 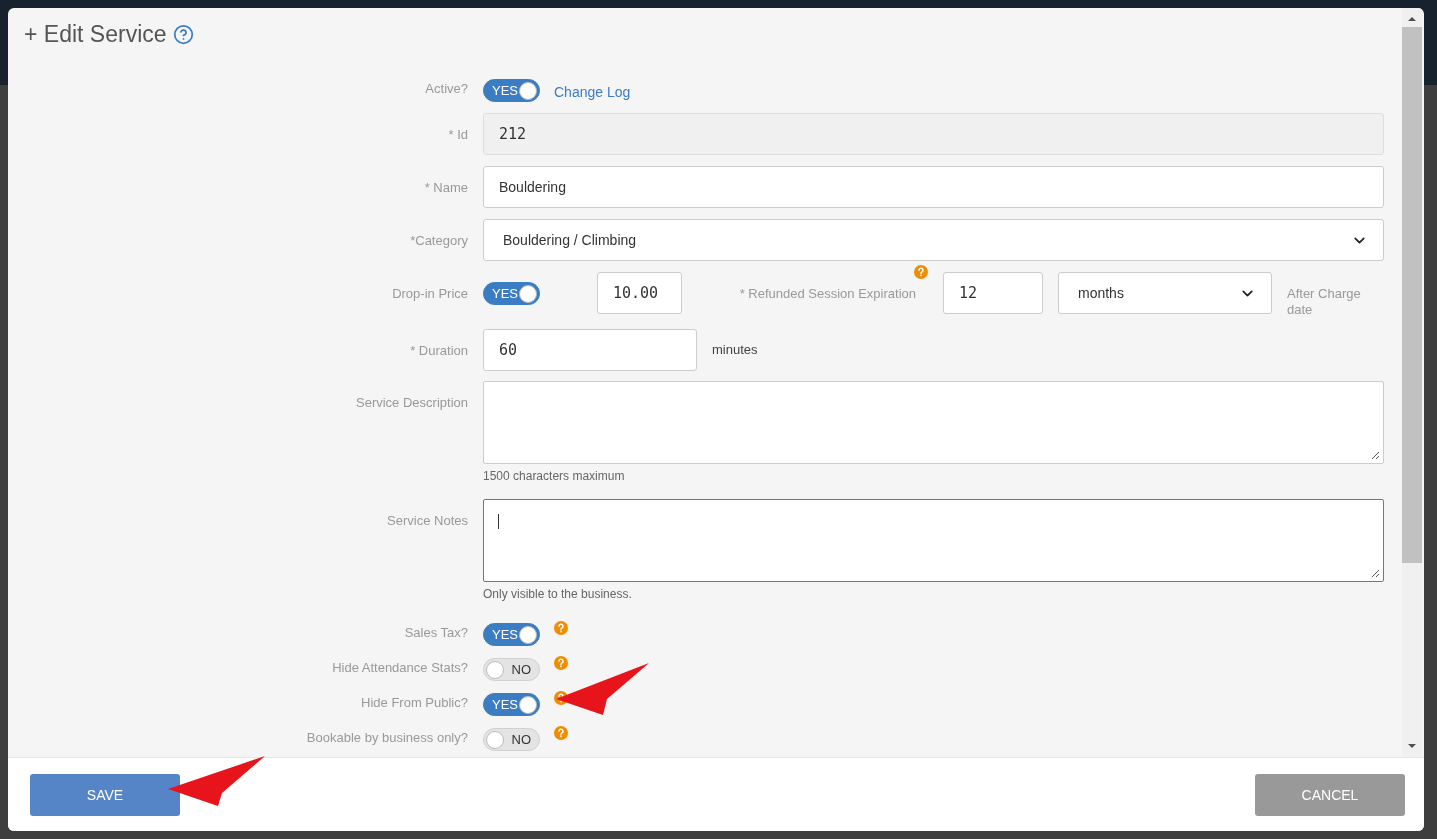 What do you see at coordinates (933, 541) in the screenshot?
I see `text-area` at bounding box center [933, 541].